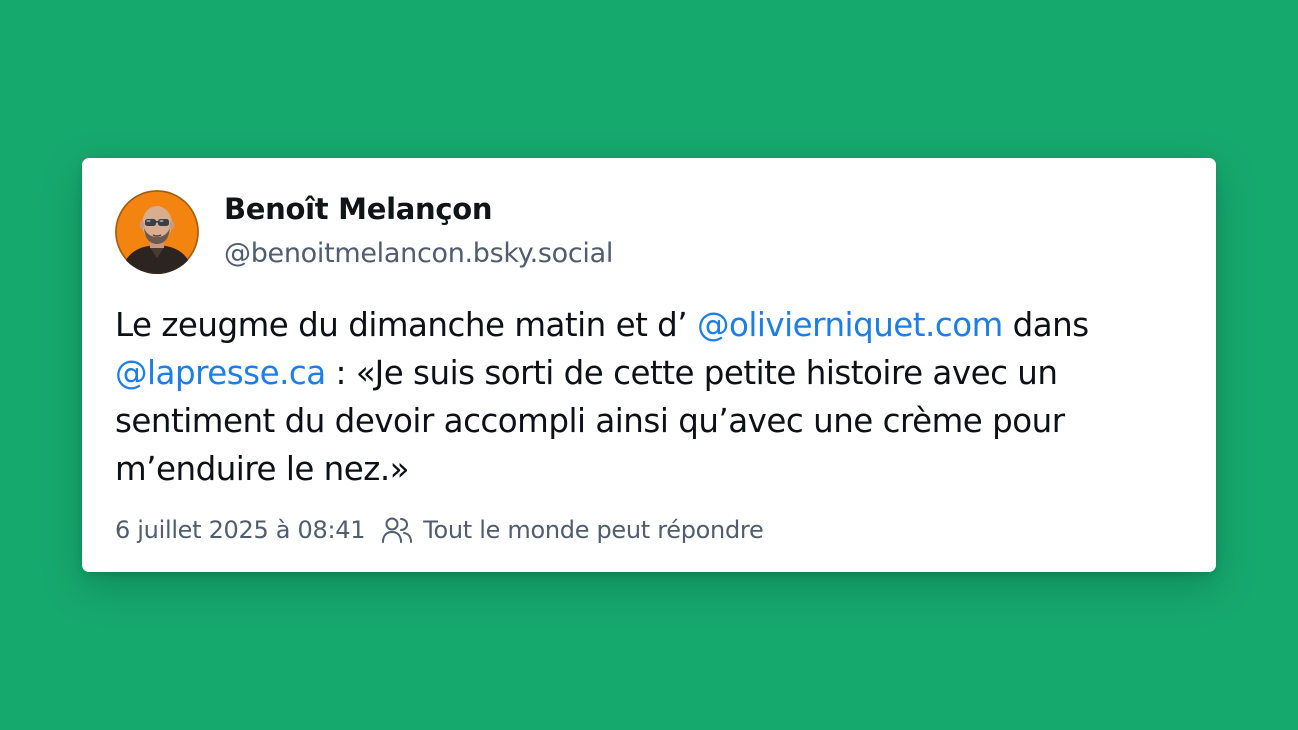 The height and width of the screenshot is (730, 1298). I want to click on mention-link-olivierniquet: @olivierniquet.com, so click(850, 325).